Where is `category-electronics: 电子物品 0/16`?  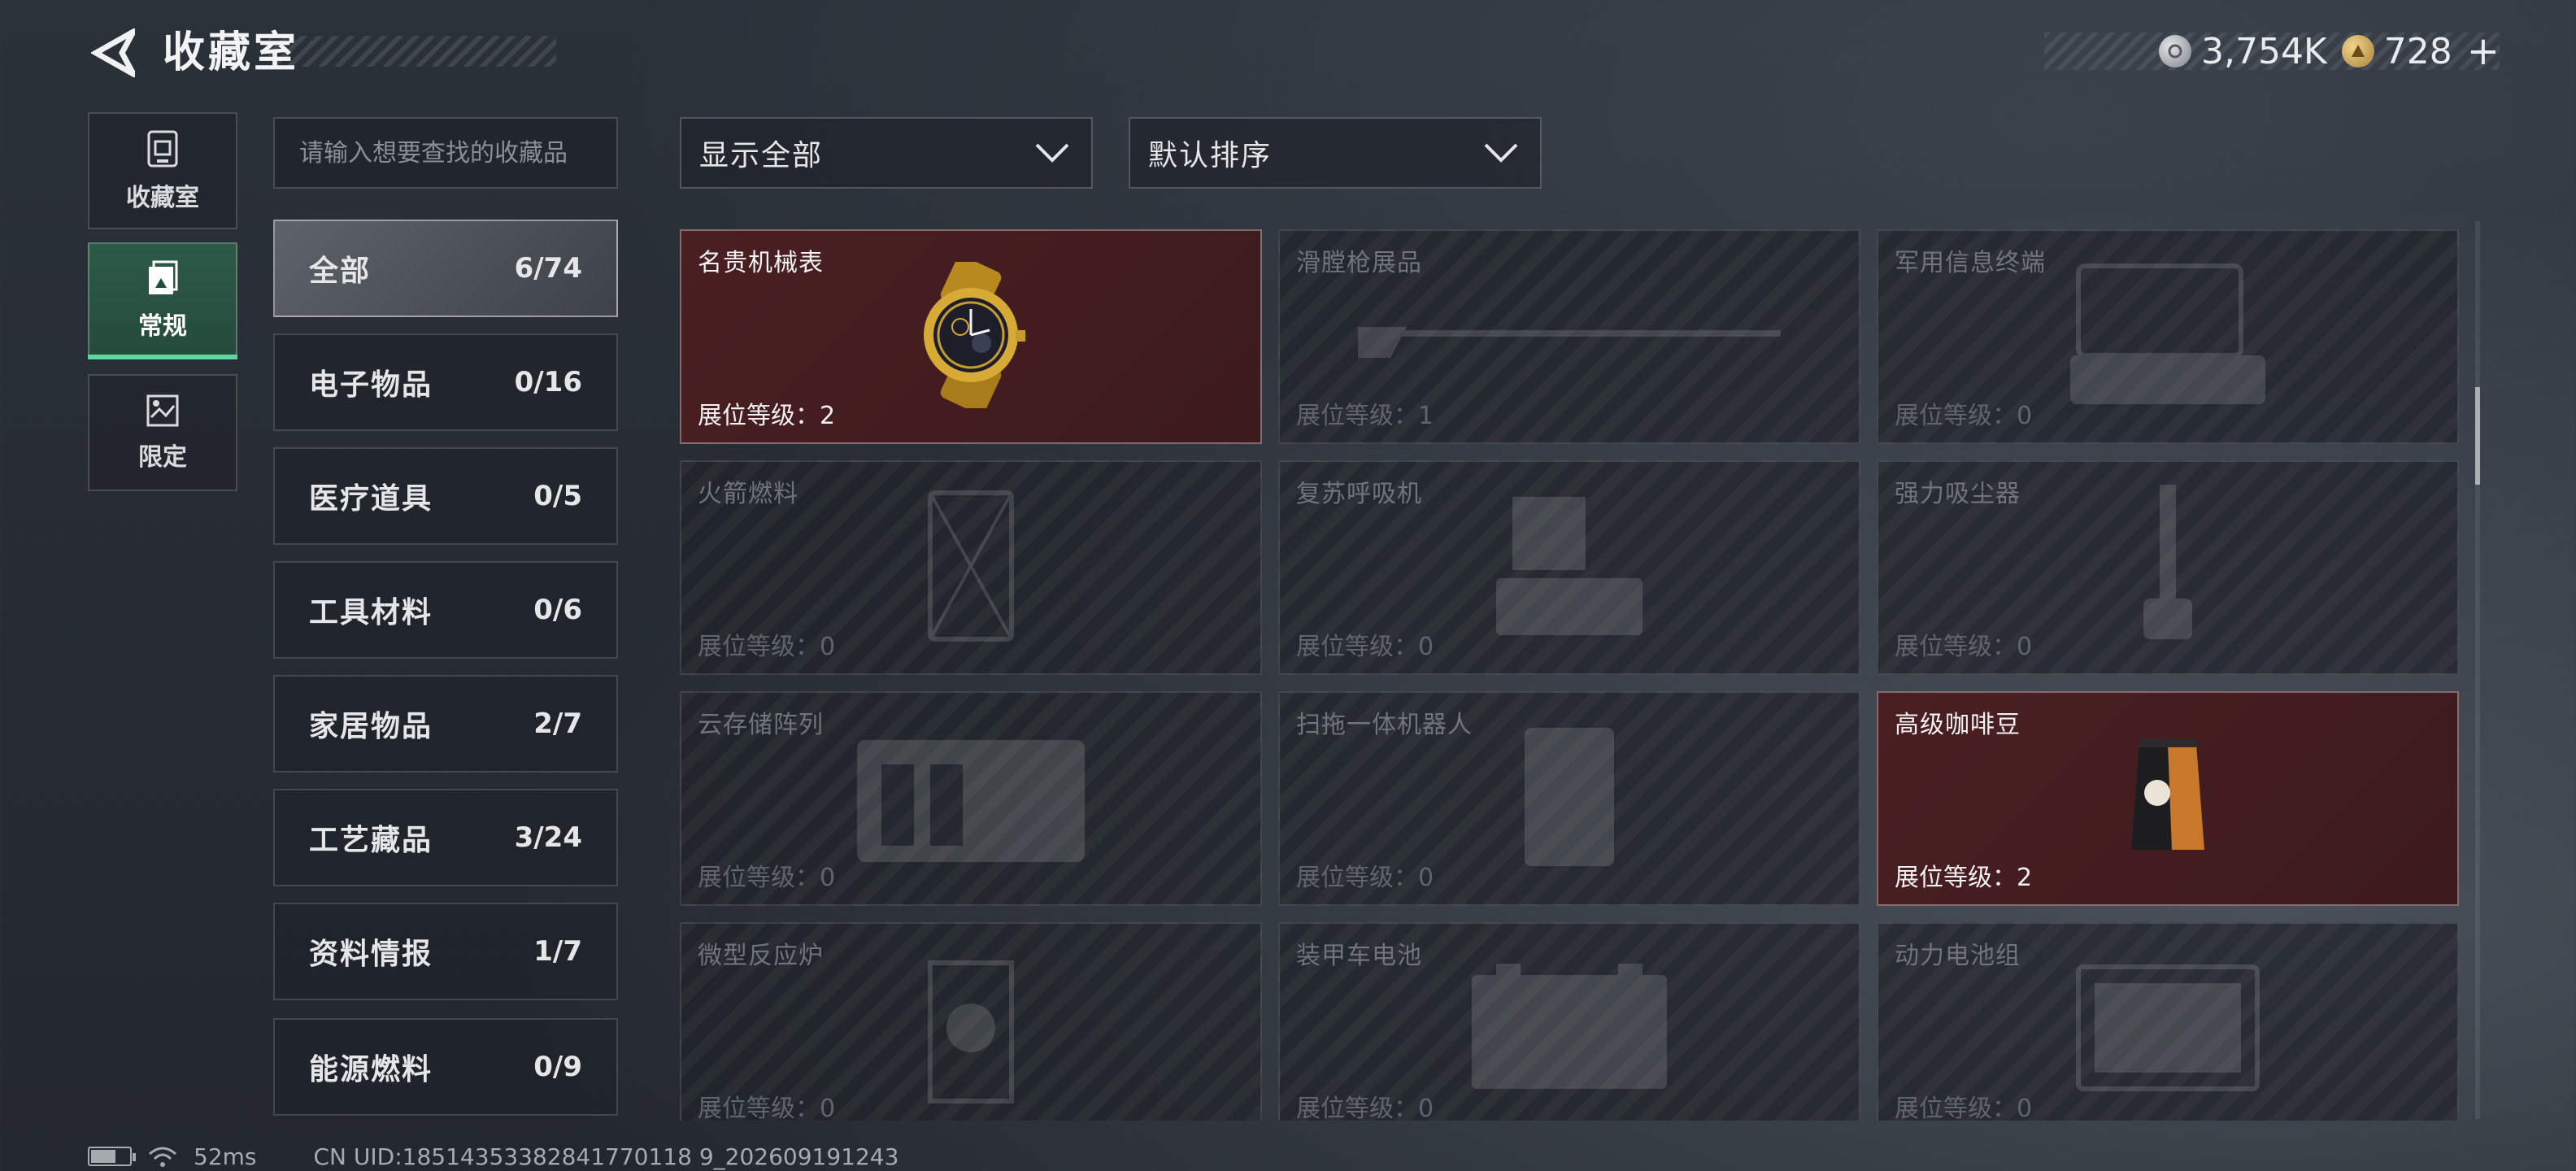 category-electronics: 电子物品 0/16 is located at coordinates (446, 382).